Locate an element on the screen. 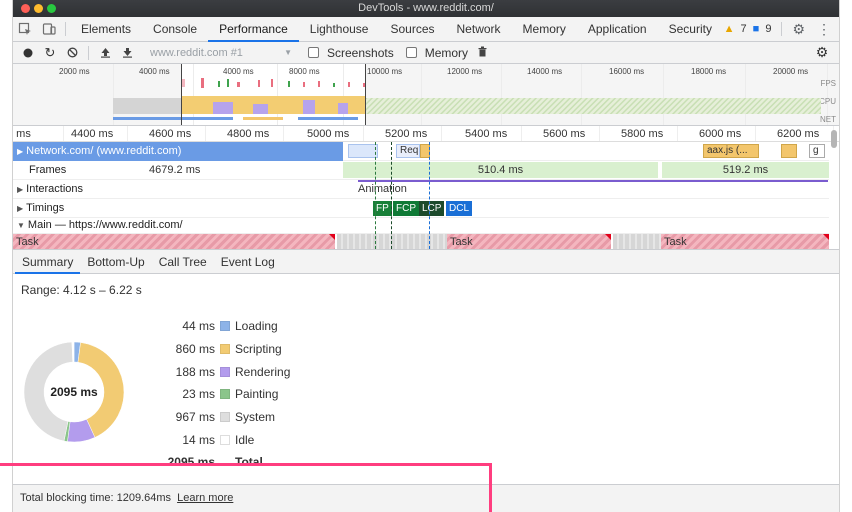  network-request-bar: ▶ Network.com/ (www.reddit.com) is located at coordinates (178, 151).